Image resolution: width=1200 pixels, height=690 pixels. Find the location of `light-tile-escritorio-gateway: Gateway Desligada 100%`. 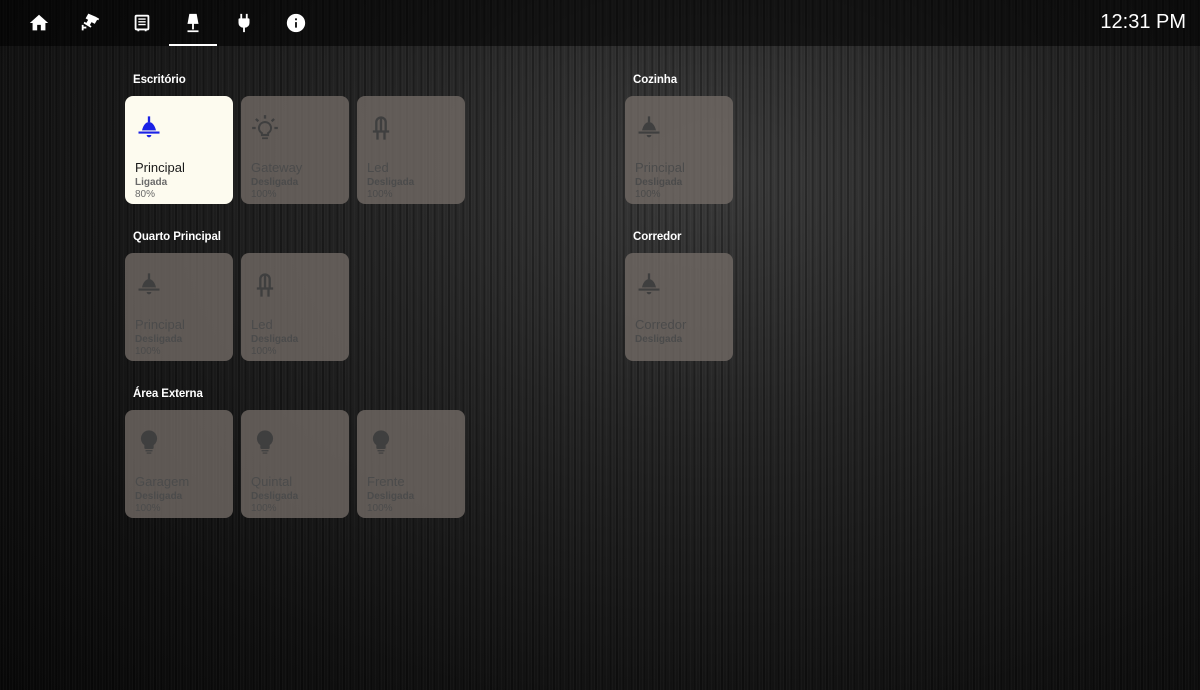

light-tile-escritorio-gateway: Gateway Desligada 100% is located at coordinates (295, 150).